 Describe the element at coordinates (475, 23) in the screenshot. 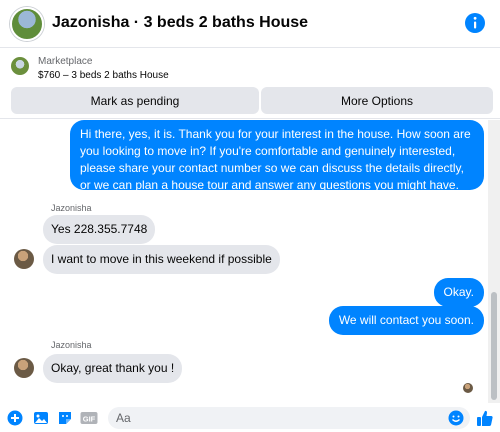

I see `info-icon` at that location.